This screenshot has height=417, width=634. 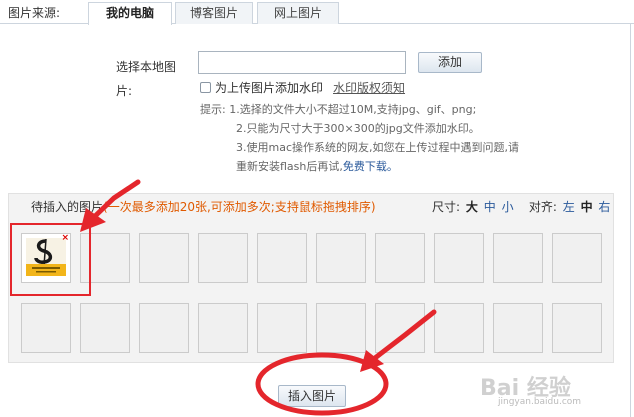 I want to click on tip-line-1: 提示: 1.选择的文件大小不超过10M,支持jpg、gif、png;, so click(x=359, y=109).